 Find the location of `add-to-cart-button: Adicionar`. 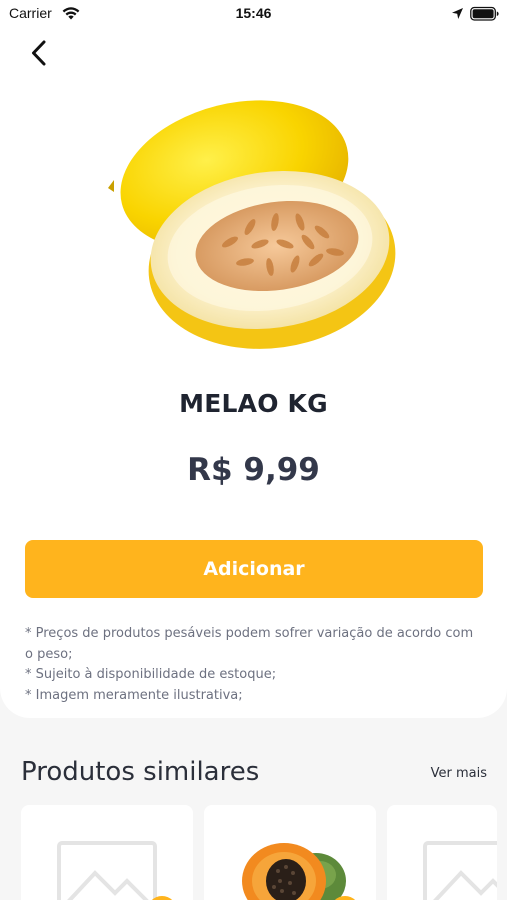

add-to-cart-button: Adicionar is located at coordinates (254, 569).